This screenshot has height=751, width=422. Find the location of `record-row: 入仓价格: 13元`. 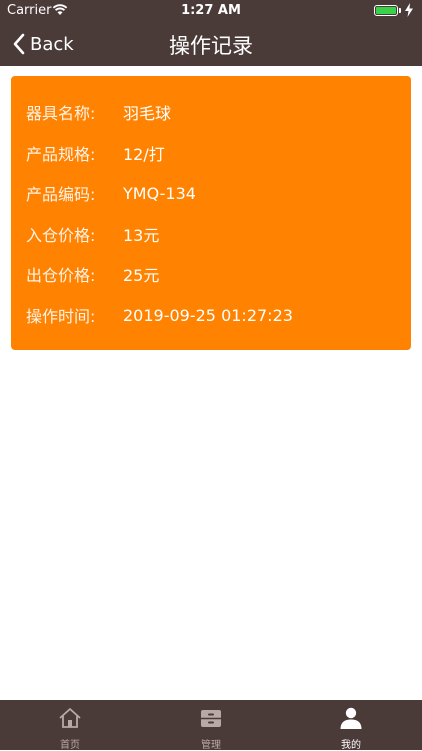

record-row: 入仓价格: 13元 is located at coordinates (92, 234).